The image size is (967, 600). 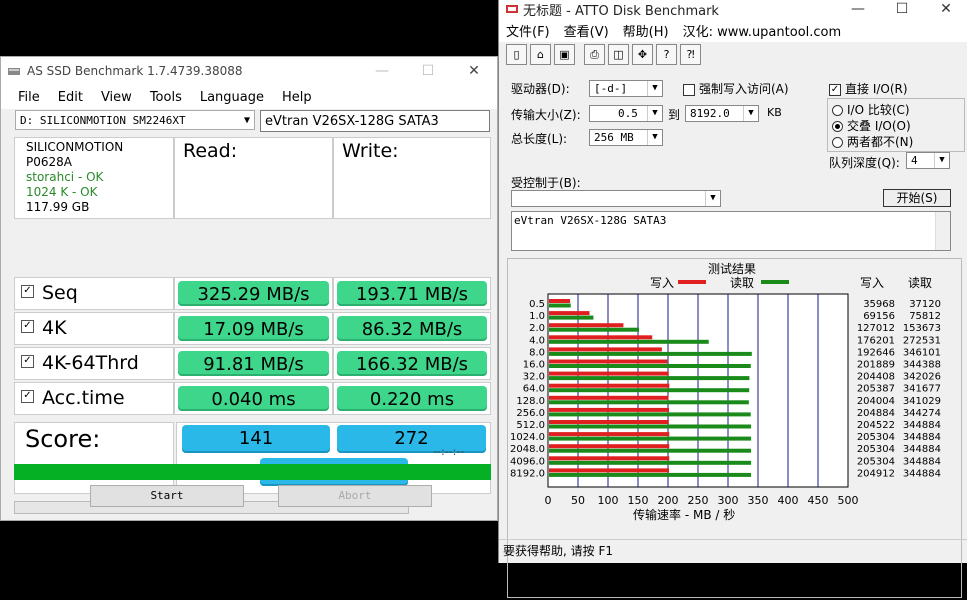 I want to click on category-label: 256.0, so click(x=530, y=413).